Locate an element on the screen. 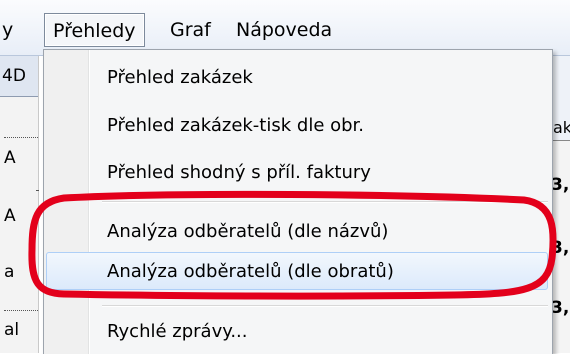  background-column-header: 4D is located at coordinates (19, 76).